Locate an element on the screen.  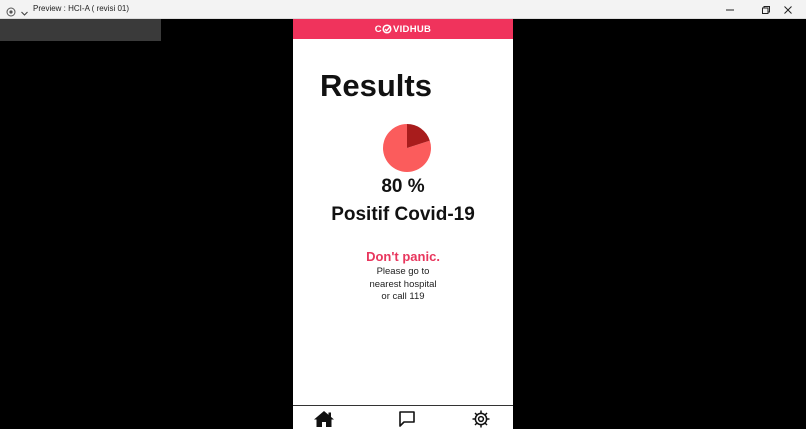
brand-logo: C VIDHUB is located at coordinates (403, 29).